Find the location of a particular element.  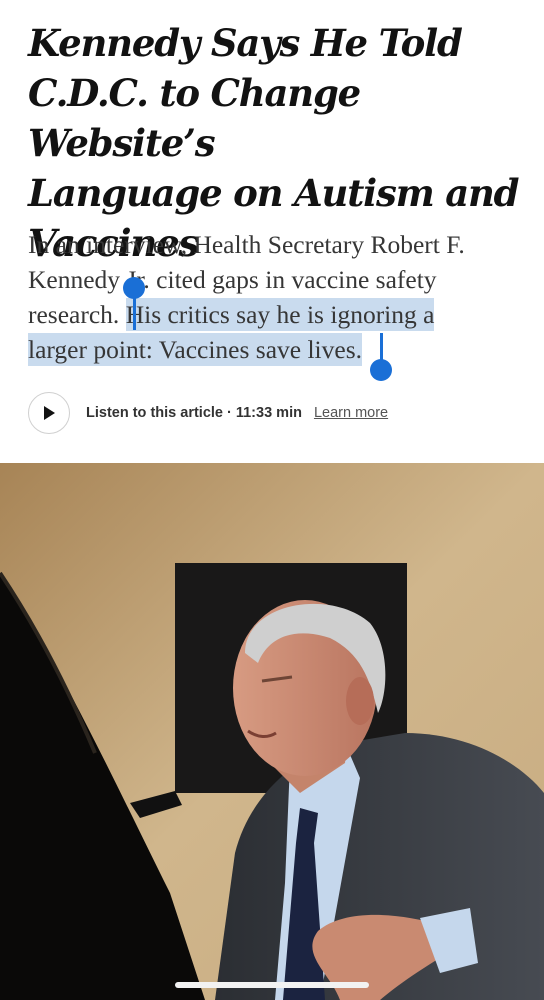

selection-end-handle is located at coordinates (381, 370).